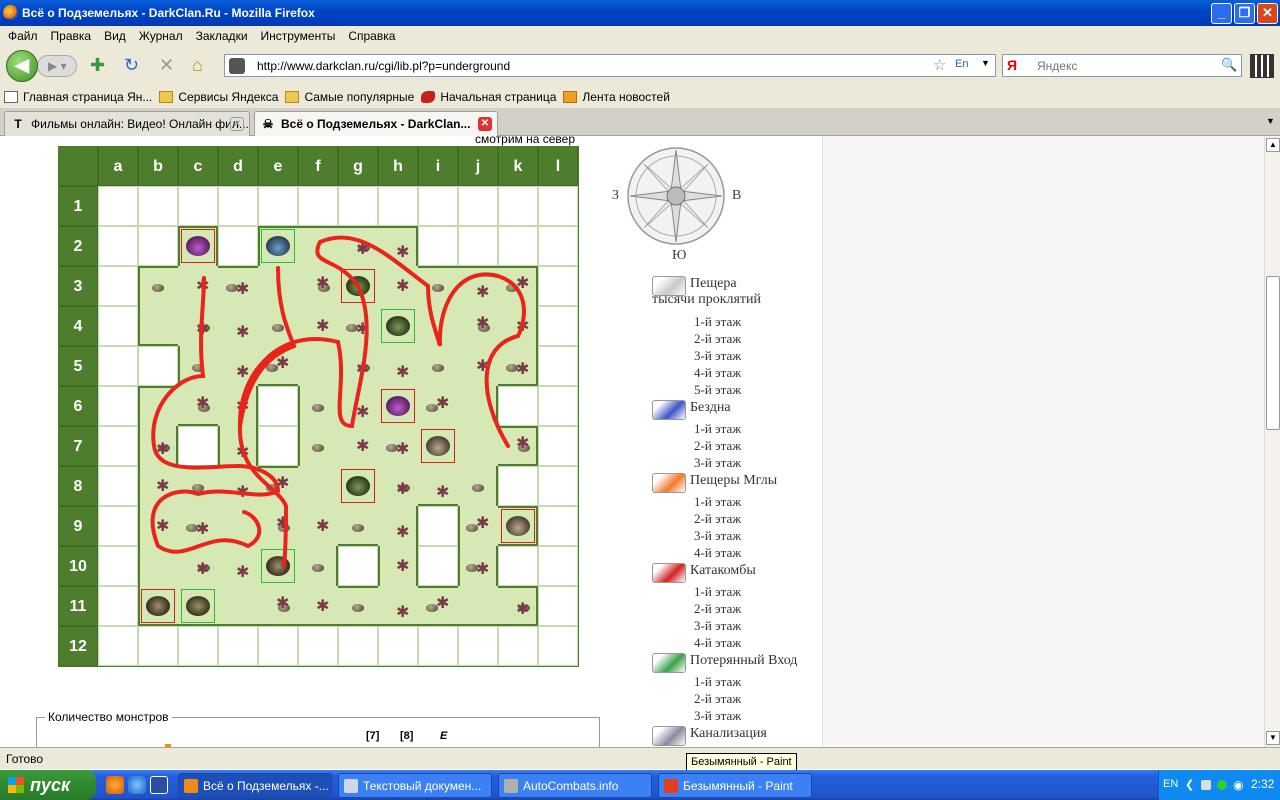  What do you see at coordinates (22, 66) in the screenshot?
I see `back-button: ◀` at bounding box center [22, 66].